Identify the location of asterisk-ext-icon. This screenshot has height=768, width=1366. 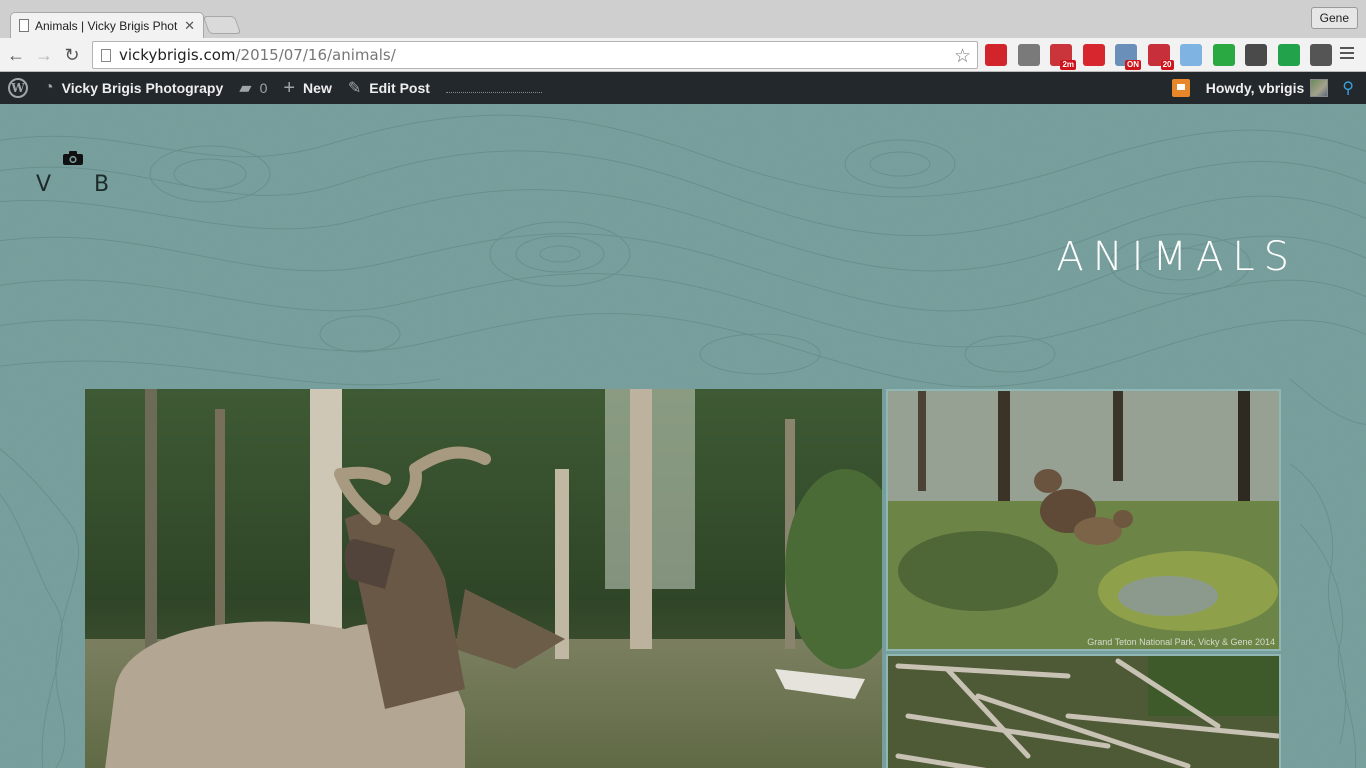
(1093, 55).